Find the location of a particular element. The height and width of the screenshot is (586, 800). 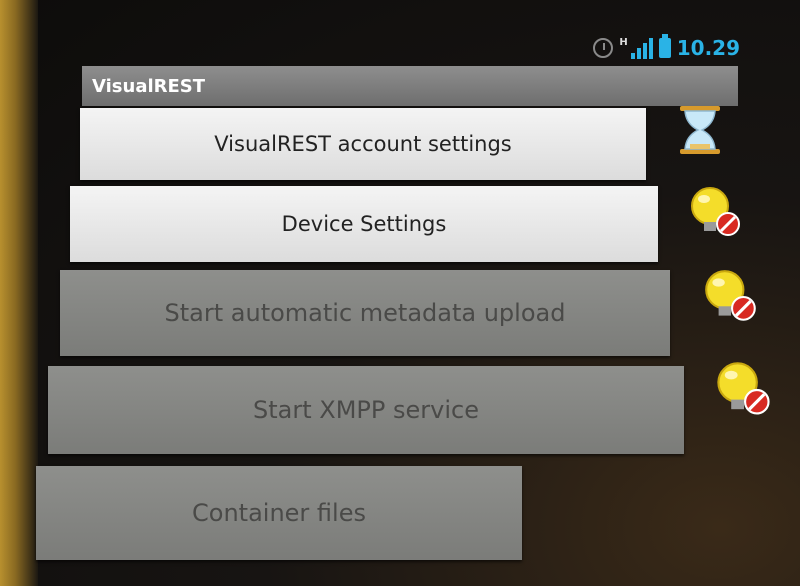

account-settings-button: VisualREST account settings is located at coordinates (363, 144).